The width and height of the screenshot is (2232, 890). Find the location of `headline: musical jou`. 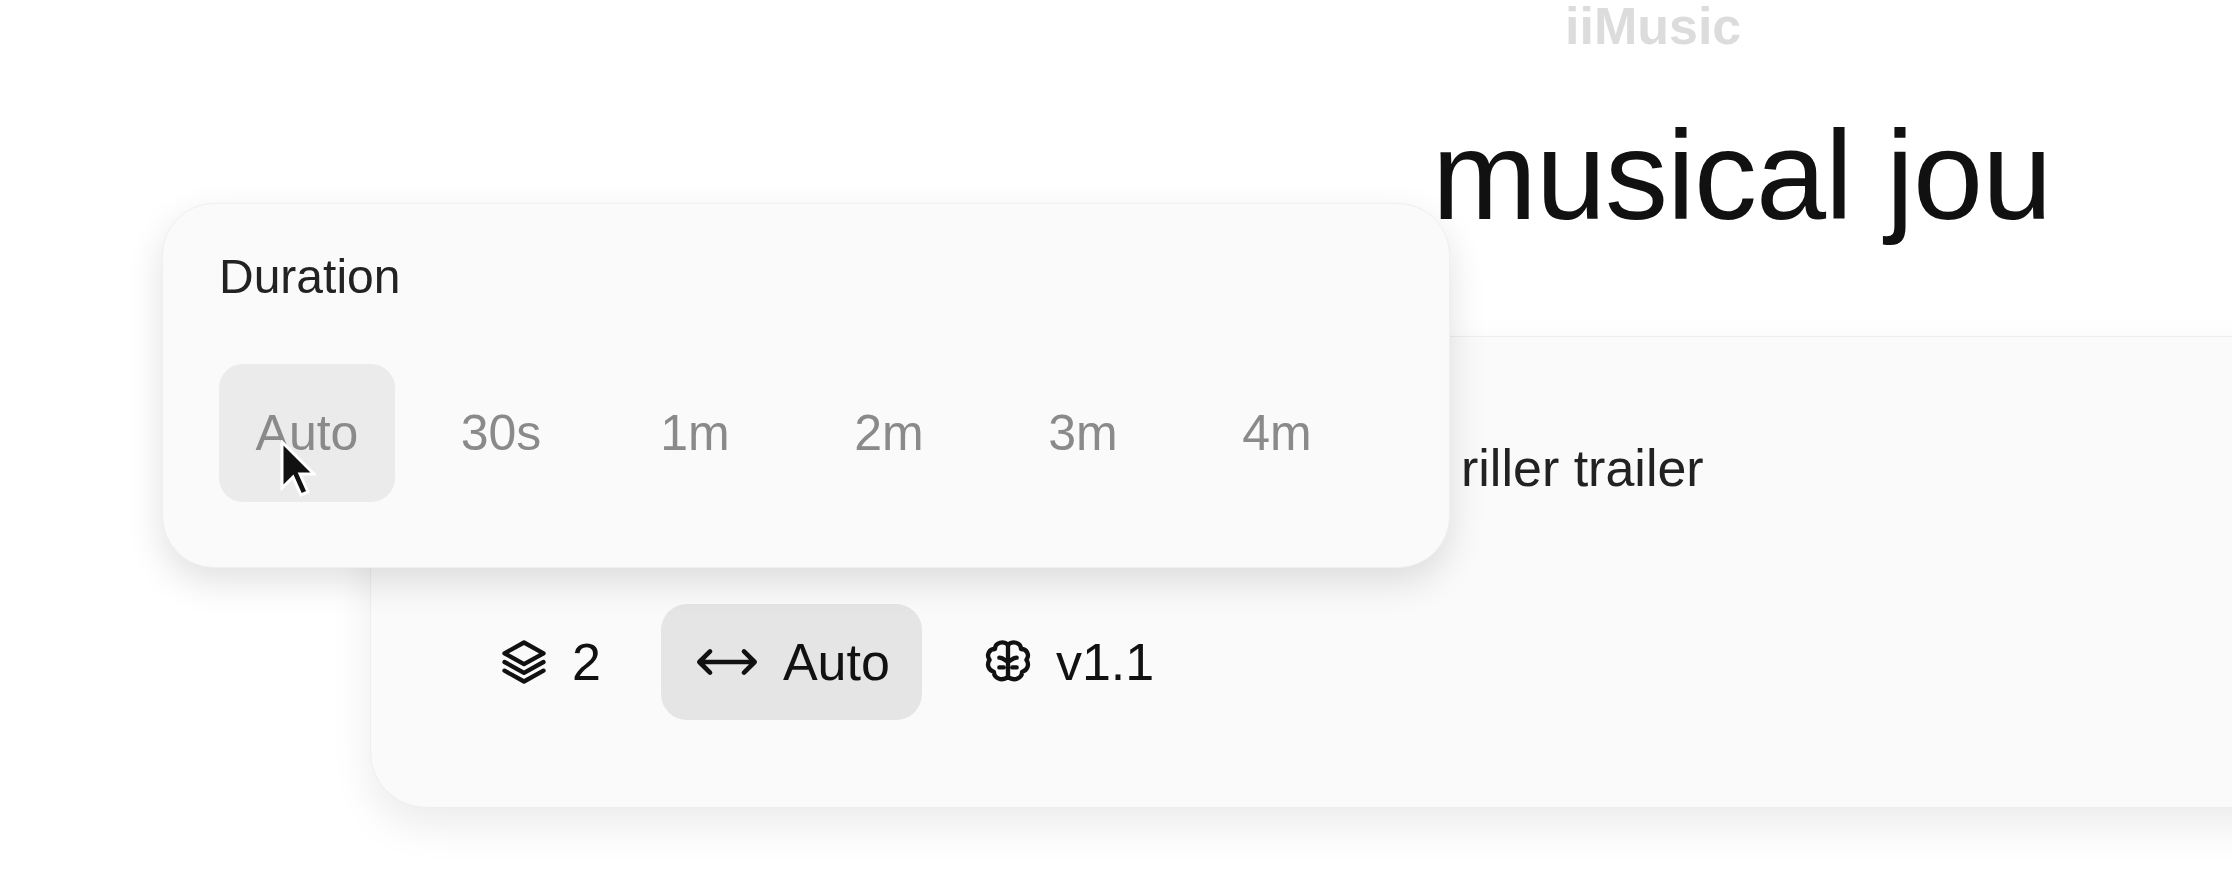

headline: musical jou is located at coordinates (1742, 176).